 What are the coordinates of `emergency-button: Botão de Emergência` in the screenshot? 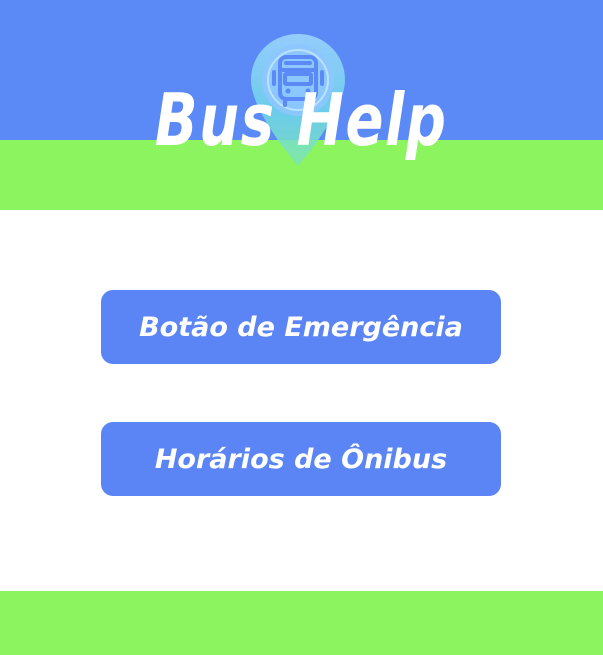 It's located at (301, 327).